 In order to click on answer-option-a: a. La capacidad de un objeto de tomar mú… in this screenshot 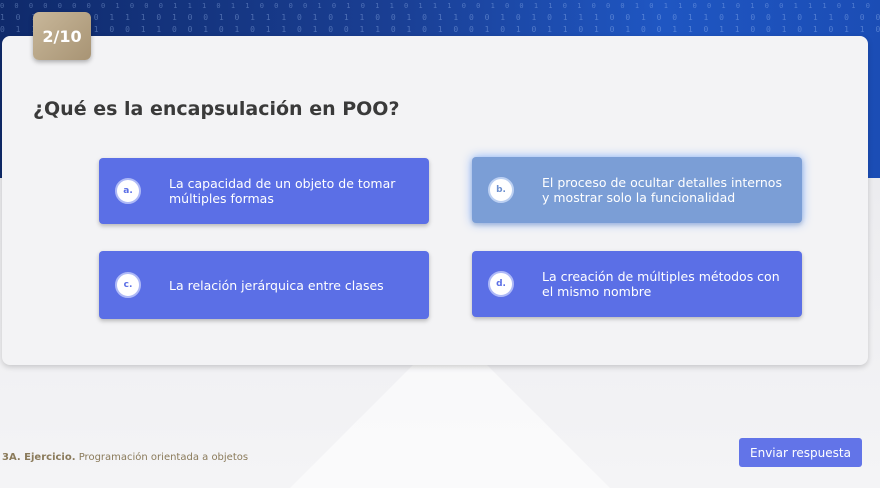, I will do `click(264, 191)`.